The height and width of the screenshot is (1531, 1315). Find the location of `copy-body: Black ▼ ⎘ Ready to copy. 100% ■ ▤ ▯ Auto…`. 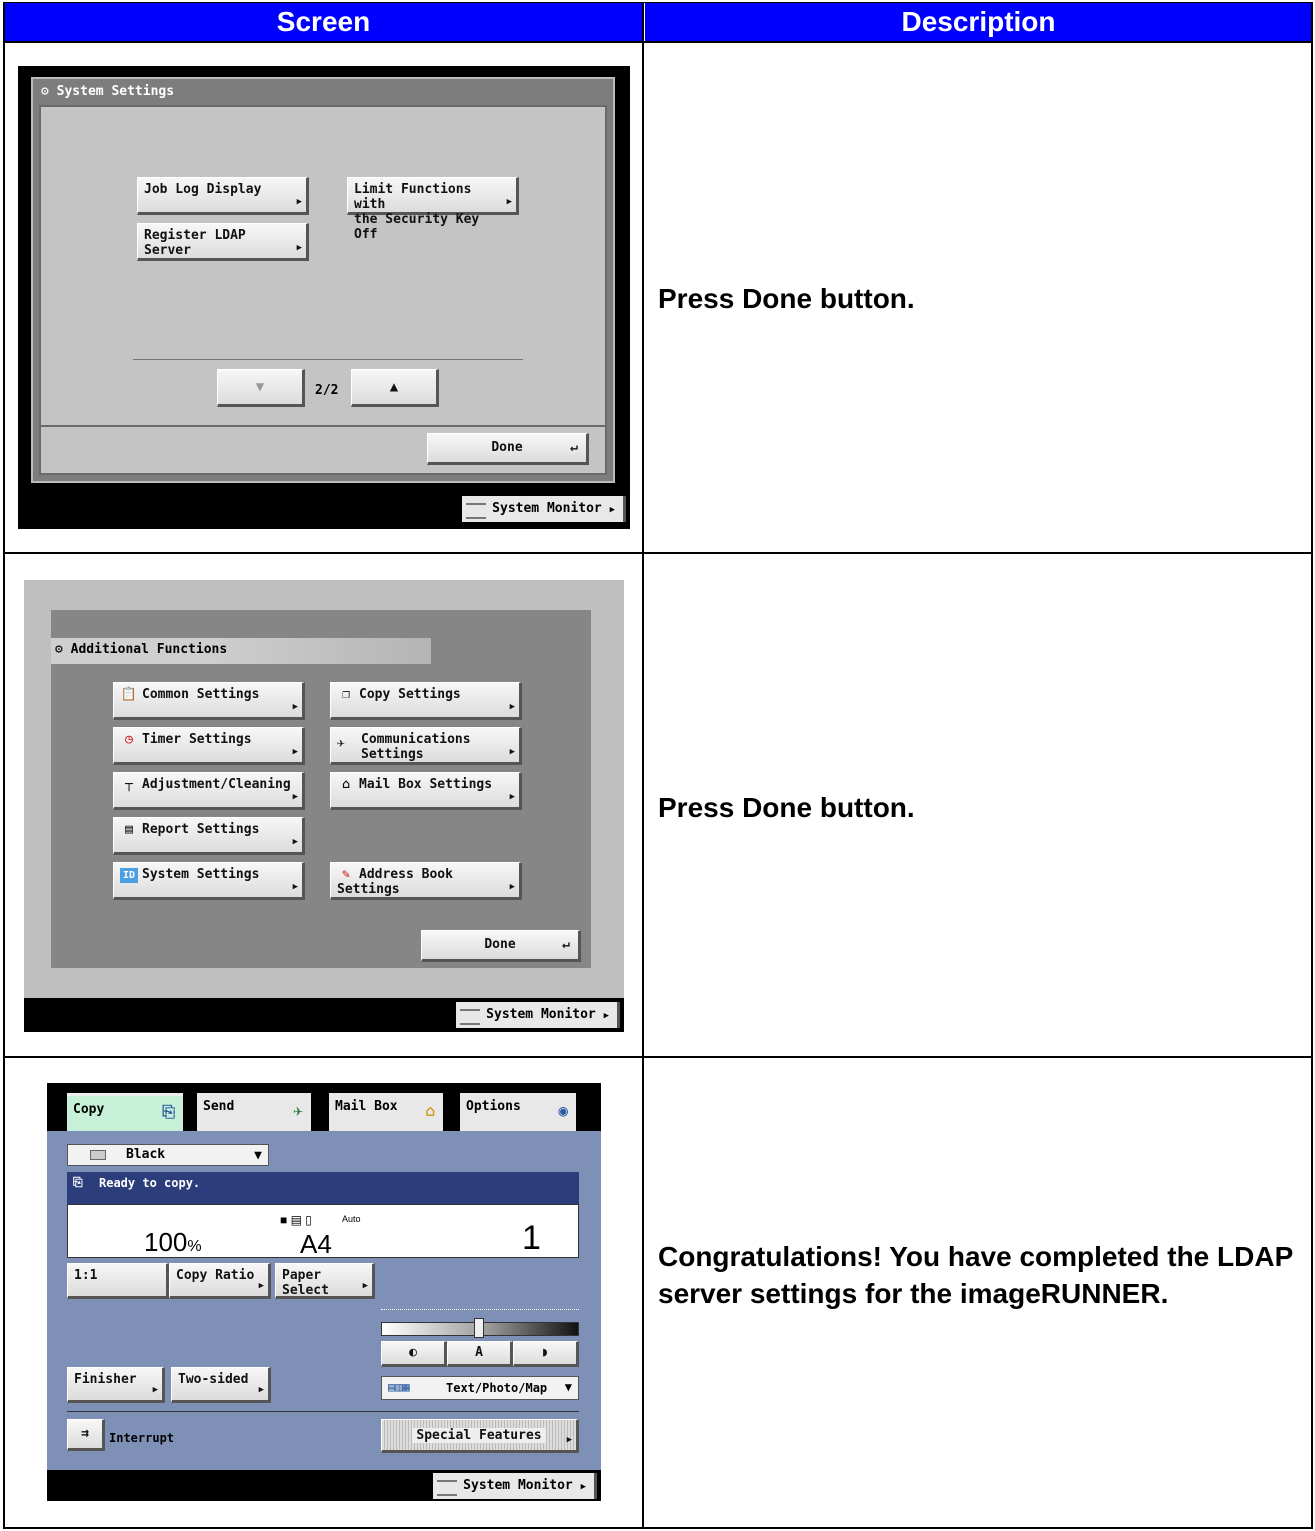

copy-body: Black ▼ ⎘ Ready to copy. 100% ■ ▤ ▯ Auto… is located at coordinates (324, 1300).